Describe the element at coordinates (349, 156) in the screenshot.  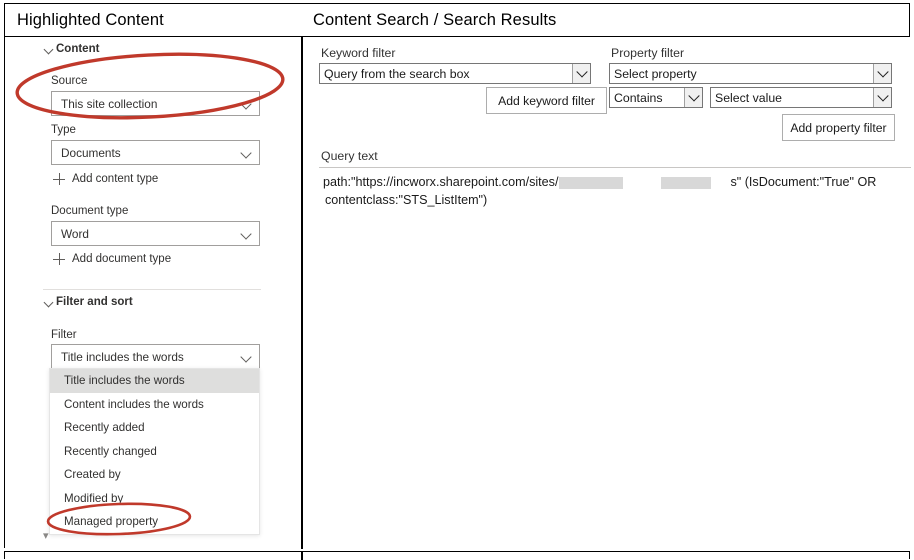
I see `query-text-label: Query text` at that location.